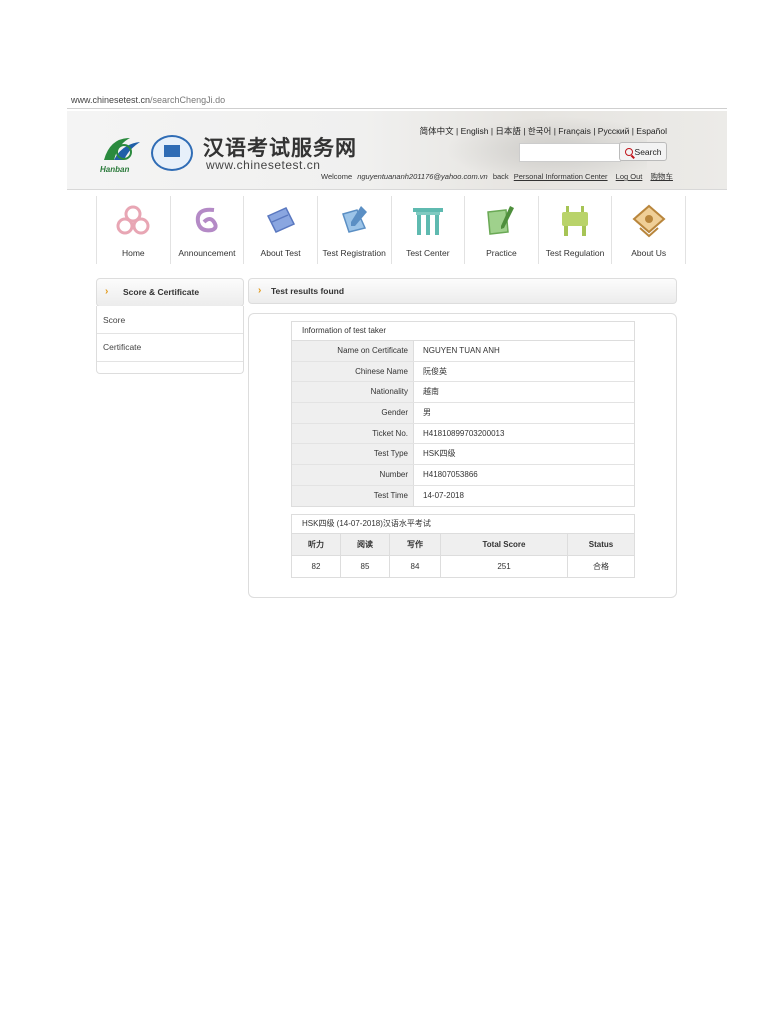 Image resolution: width=768 pixels, height=1024 pixels. I want to click on nav-label-about-us: About Us, so click(649, 253).